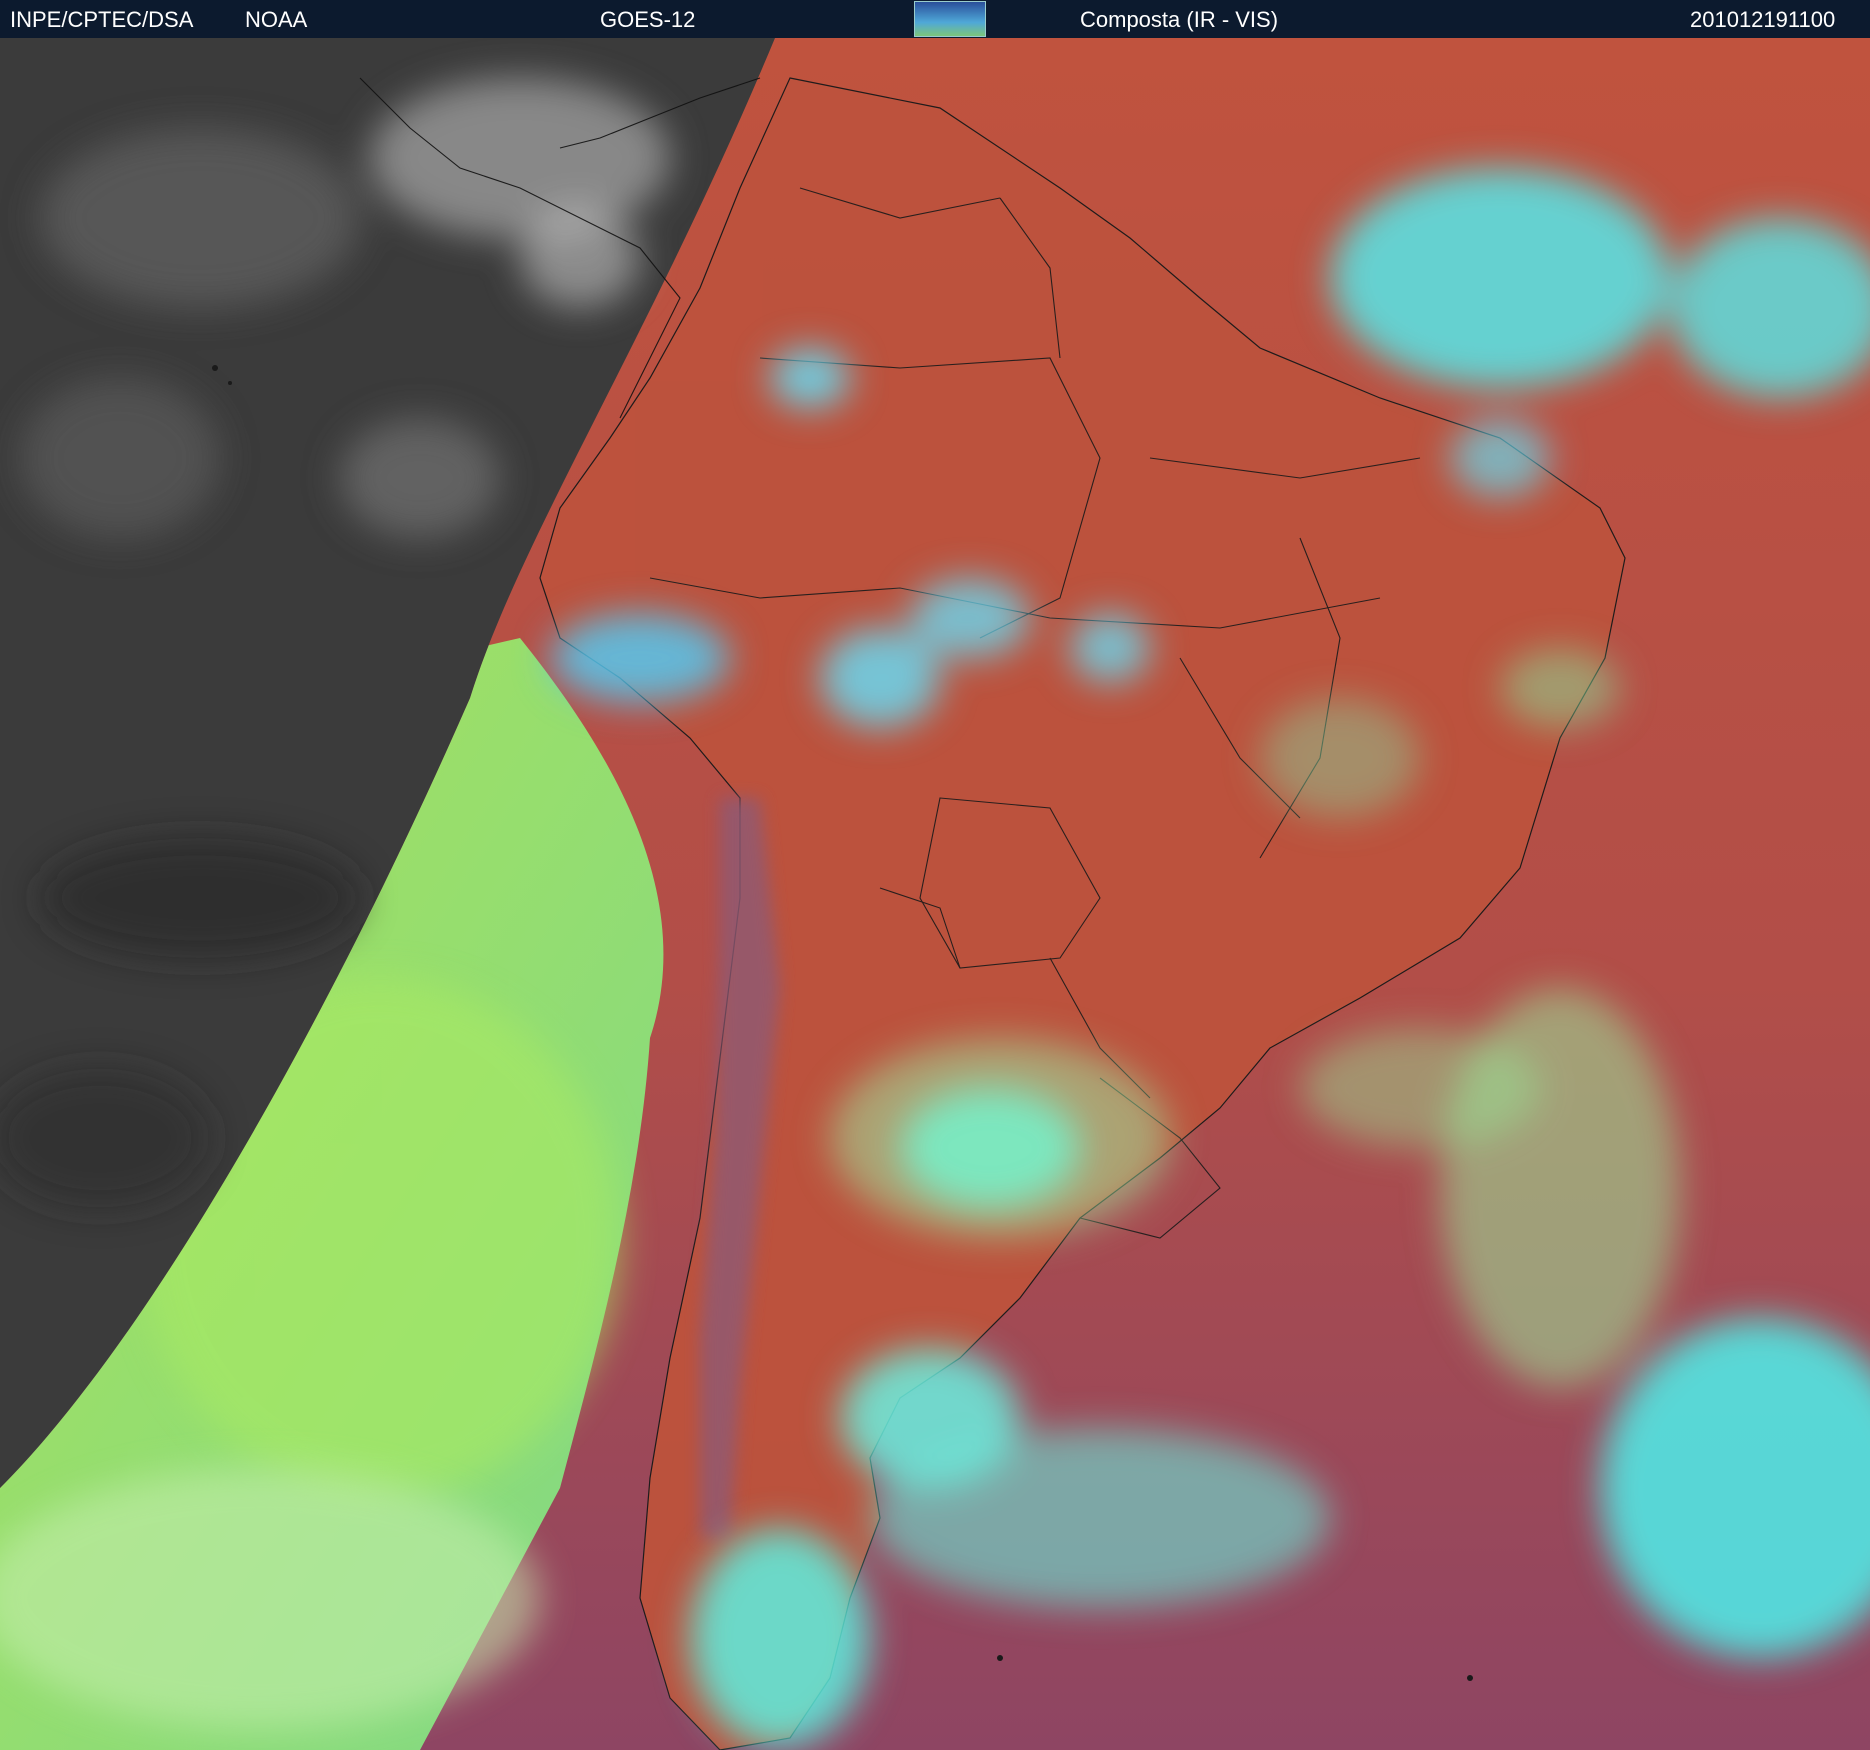 This screenshot has height=1750, width=1870. Describe the element at coordinates (102, 19) in the screenshot. I see `organization-label: INPE/CPTEC/DSA` at that location.